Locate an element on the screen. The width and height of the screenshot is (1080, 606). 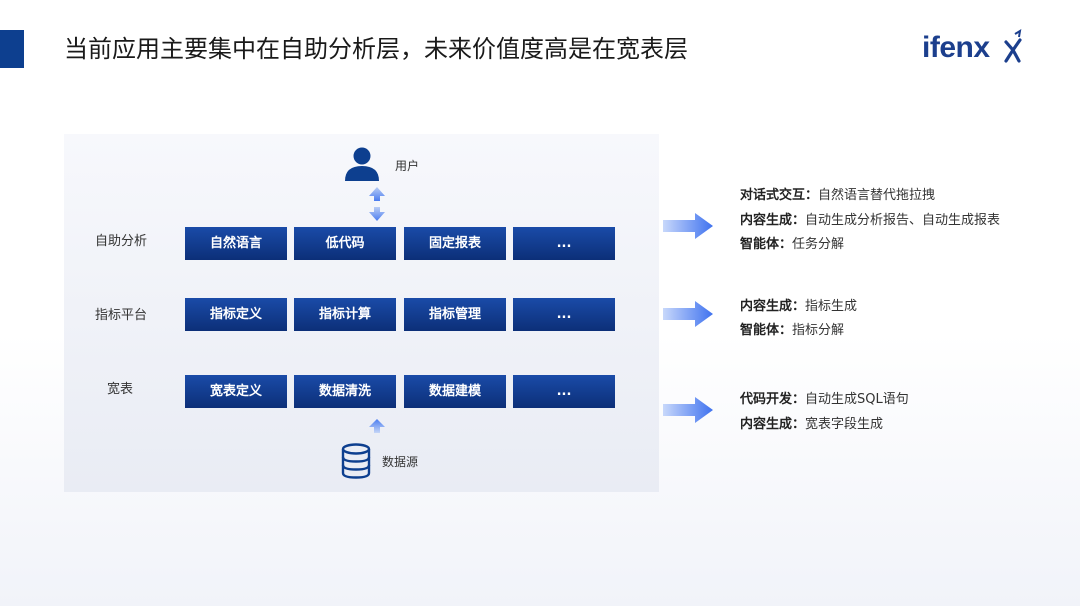
logo: ifenx is located at coordinates (972, 48).